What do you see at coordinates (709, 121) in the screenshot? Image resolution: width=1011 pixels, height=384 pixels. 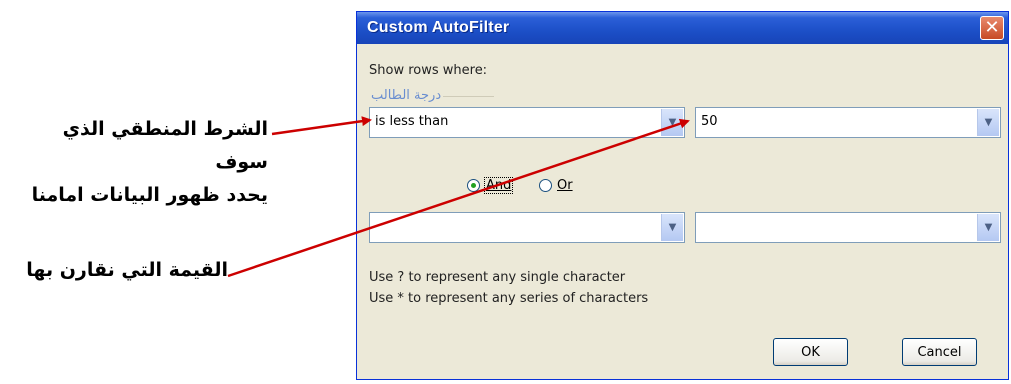 I see `criteria-value-1: 50` at bounding box center [709, 121].